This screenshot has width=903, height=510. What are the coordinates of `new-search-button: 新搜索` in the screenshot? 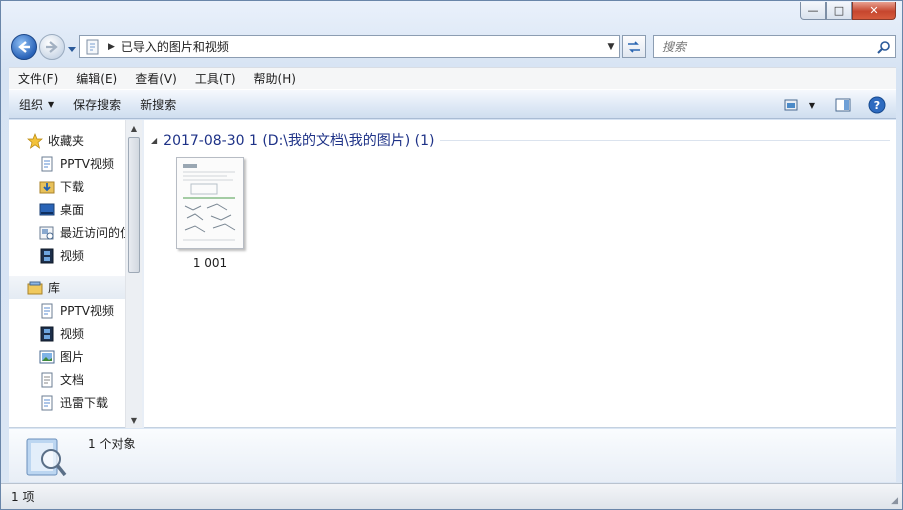 It's located at (157, 104).